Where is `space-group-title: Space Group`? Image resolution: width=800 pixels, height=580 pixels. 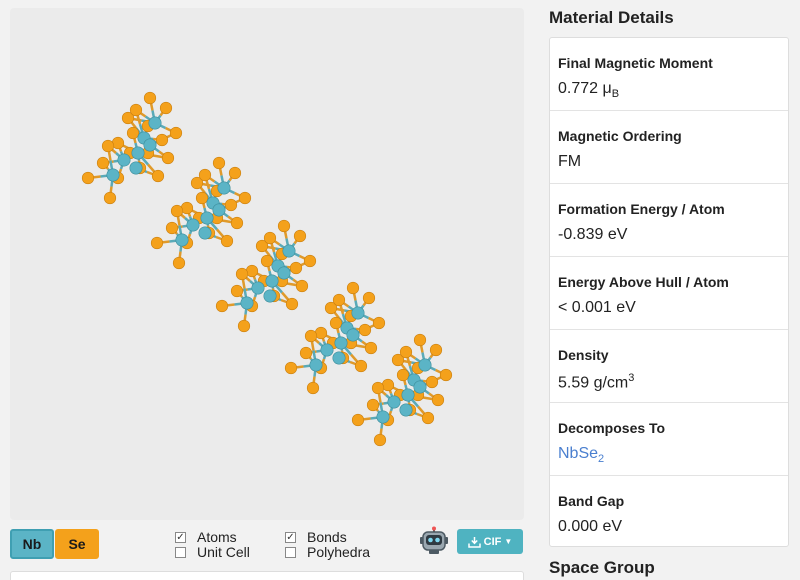
space-group-title: Space Group is located at coordinates (602, 567).